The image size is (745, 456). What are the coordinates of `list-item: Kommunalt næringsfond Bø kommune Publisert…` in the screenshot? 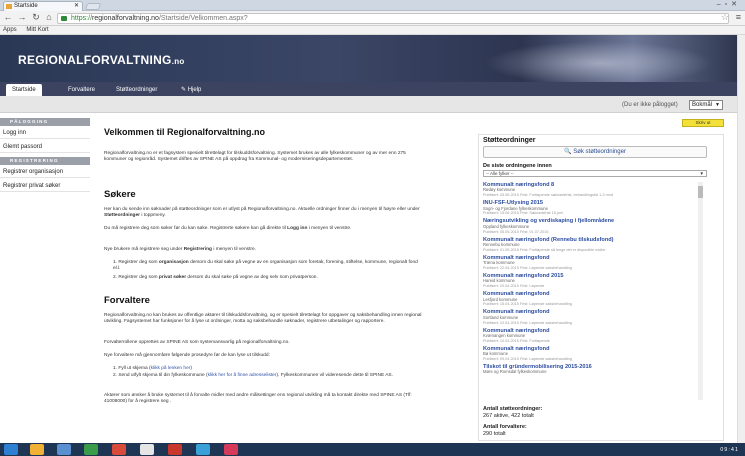 It's located at (592, 354).